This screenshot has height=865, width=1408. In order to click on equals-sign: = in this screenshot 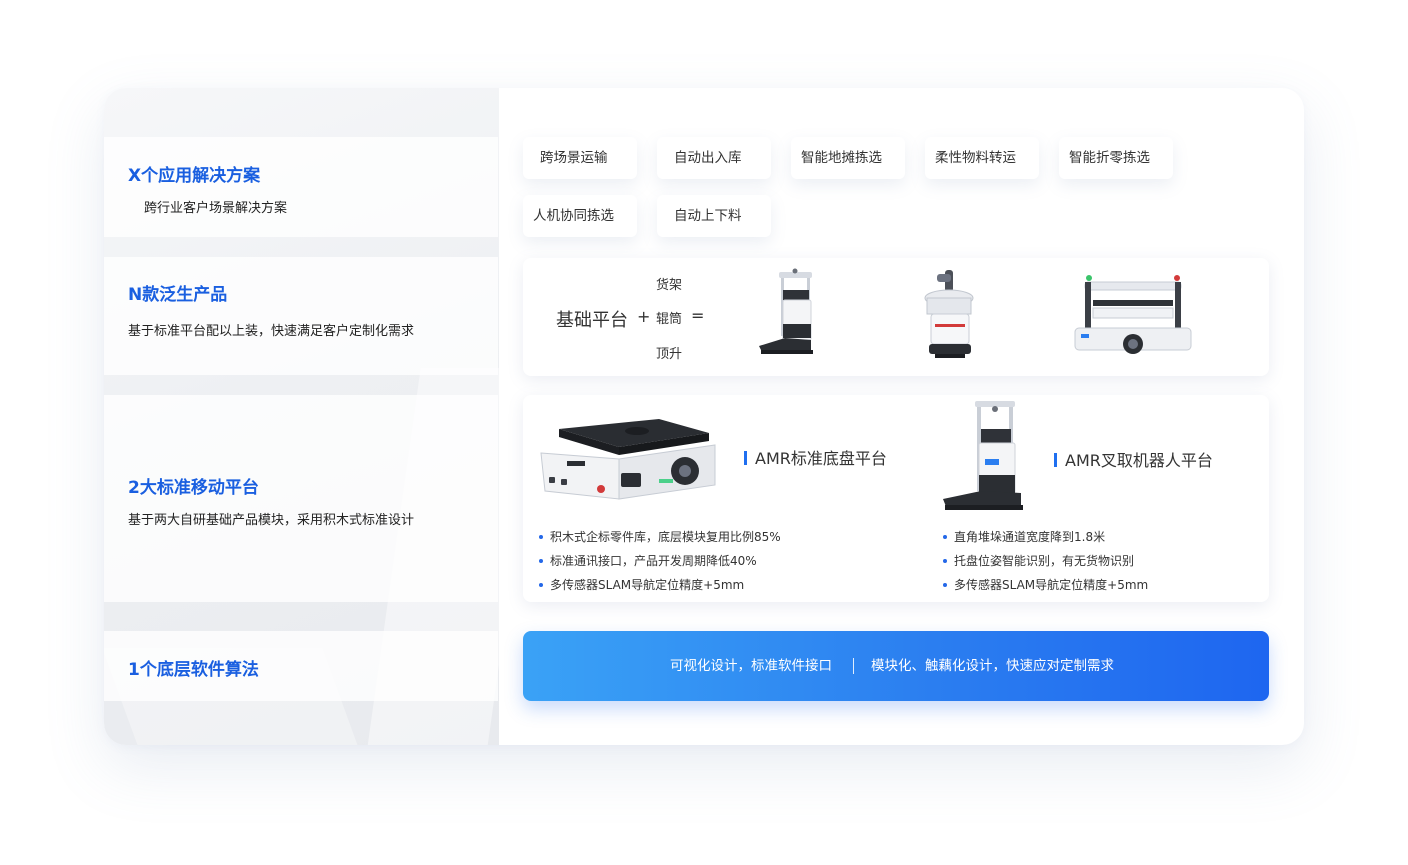, I will do `click(698, 315)`.